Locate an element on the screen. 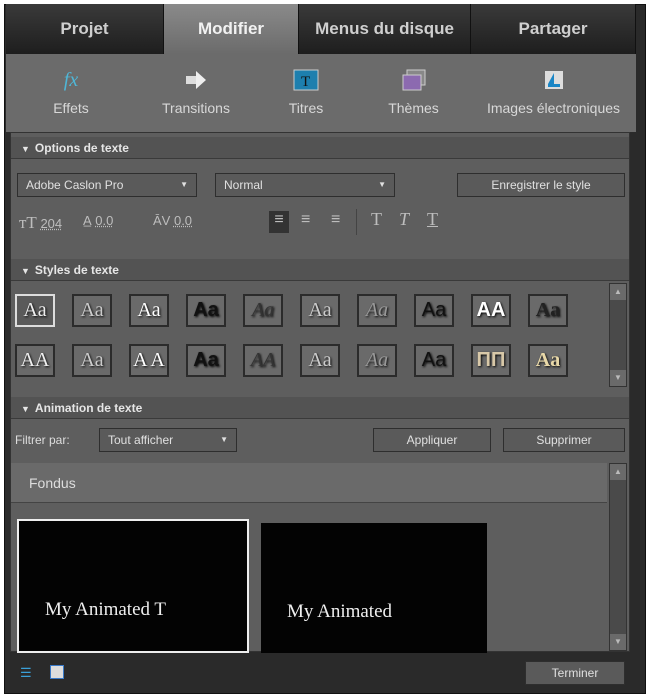  italic-icon: T is located at coordinates (404, 219).